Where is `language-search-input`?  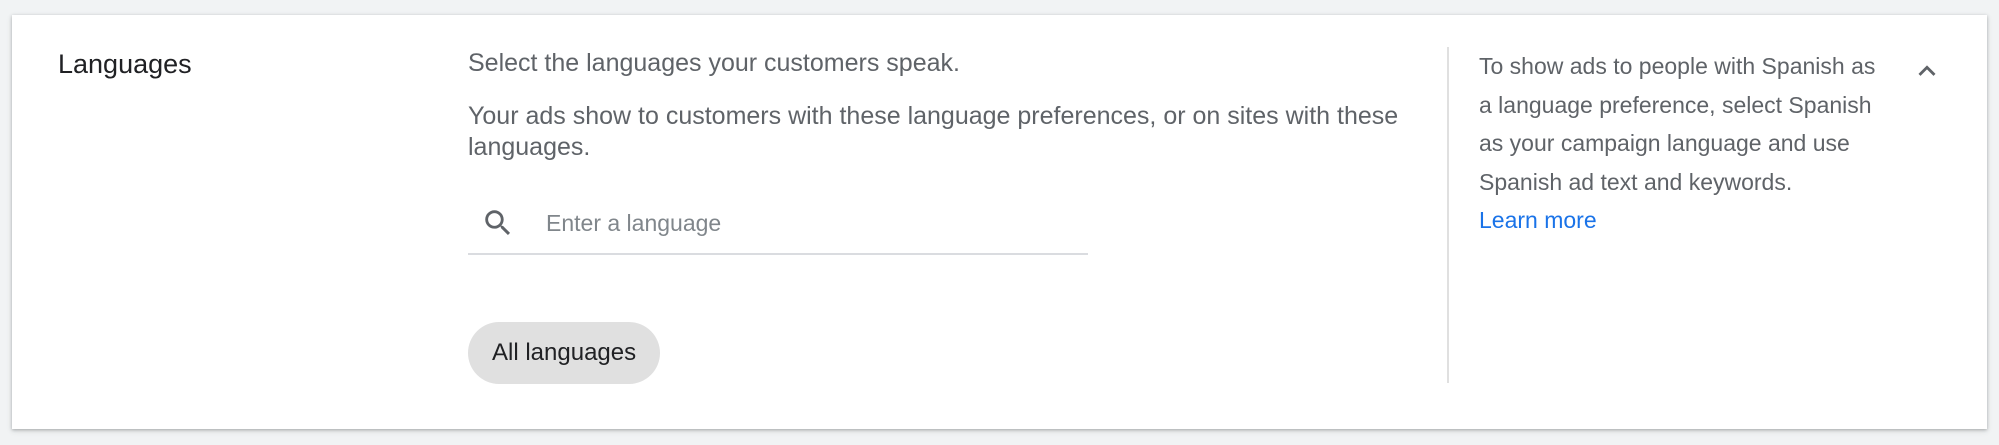 language-search-input is located at coordinates (796, 223).